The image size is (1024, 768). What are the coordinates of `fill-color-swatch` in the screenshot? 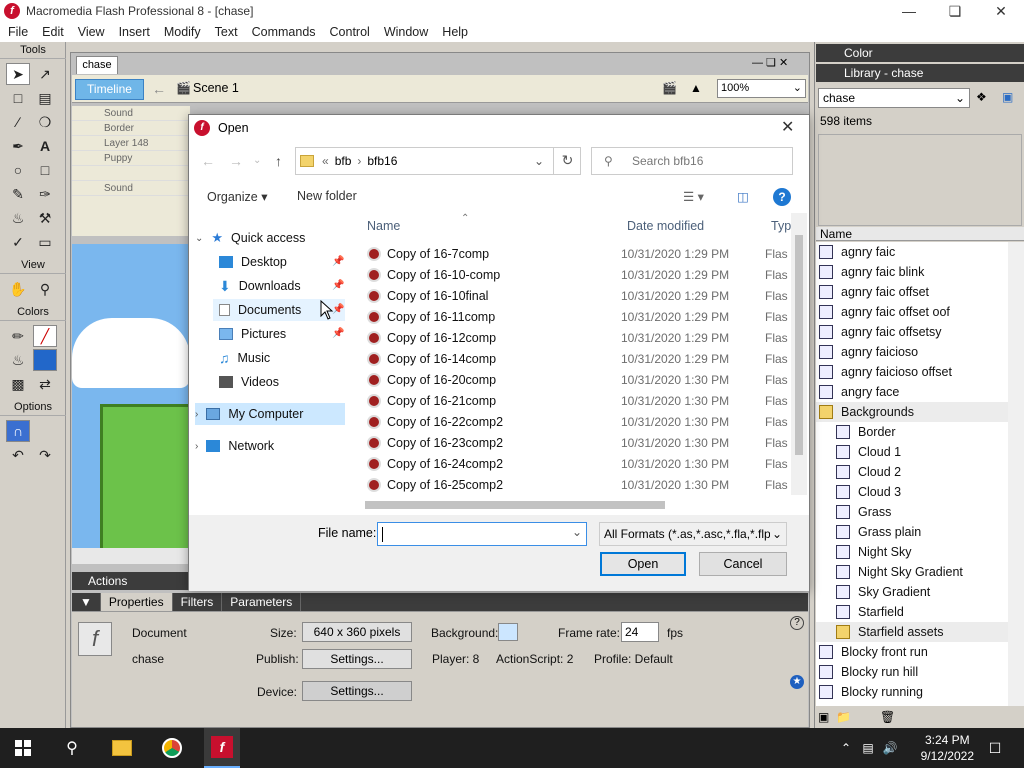 It's located at (45, 360).